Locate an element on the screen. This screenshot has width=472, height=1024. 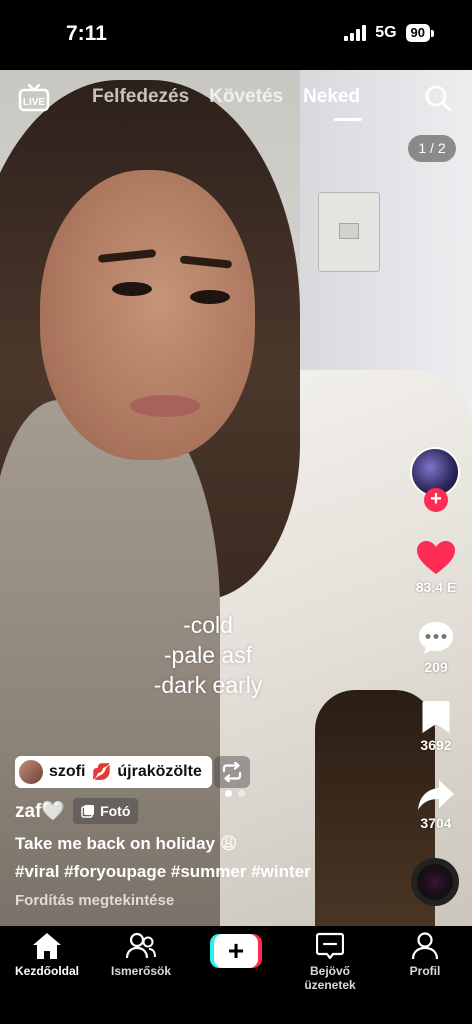
tab-friends: Ismerősök is located at coordinates (141, 955).